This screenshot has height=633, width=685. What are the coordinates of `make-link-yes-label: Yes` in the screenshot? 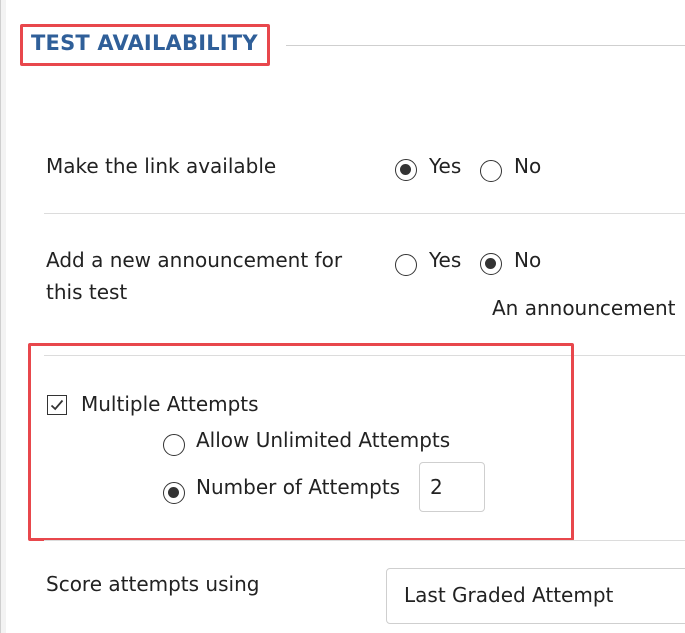 It's located at (445, 166).